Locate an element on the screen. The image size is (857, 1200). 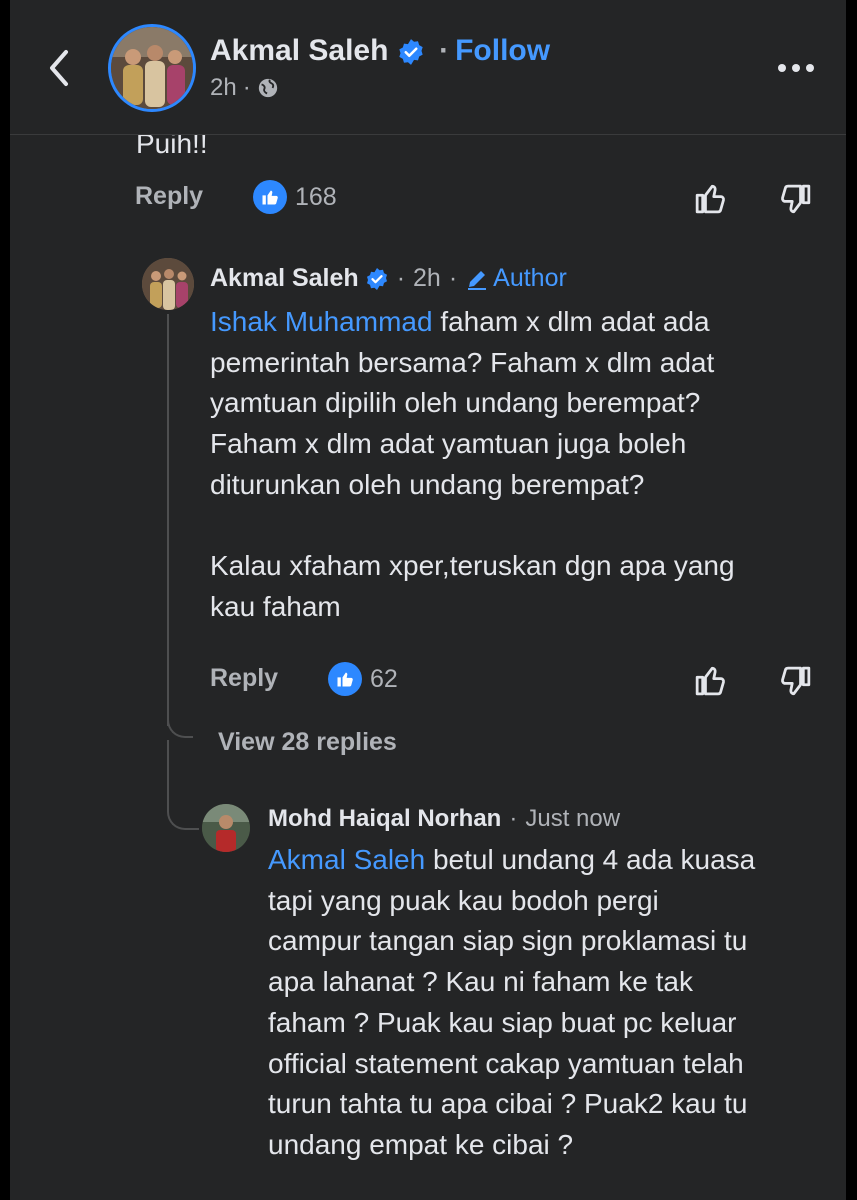
reply-text-line: tapi yang puak kau bodoh pergi is located at coordinates (463, 900).